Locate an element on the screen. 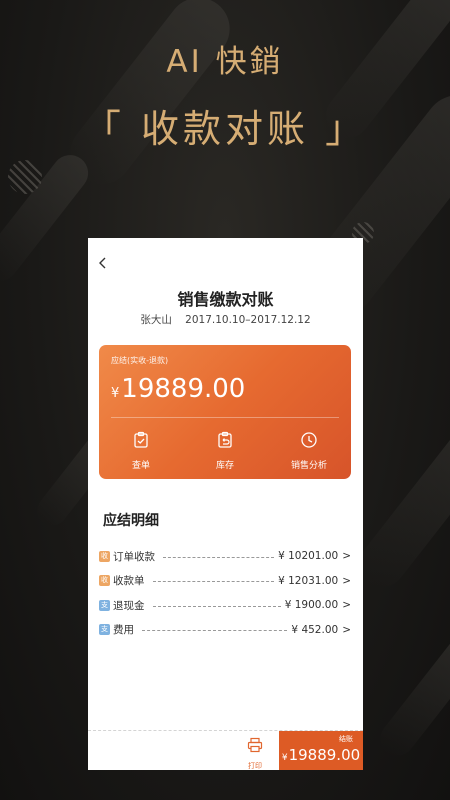 This screenshot has height=800, width=450. row-amount: ¥ 12031.00 is located at coordinates (308, 580).